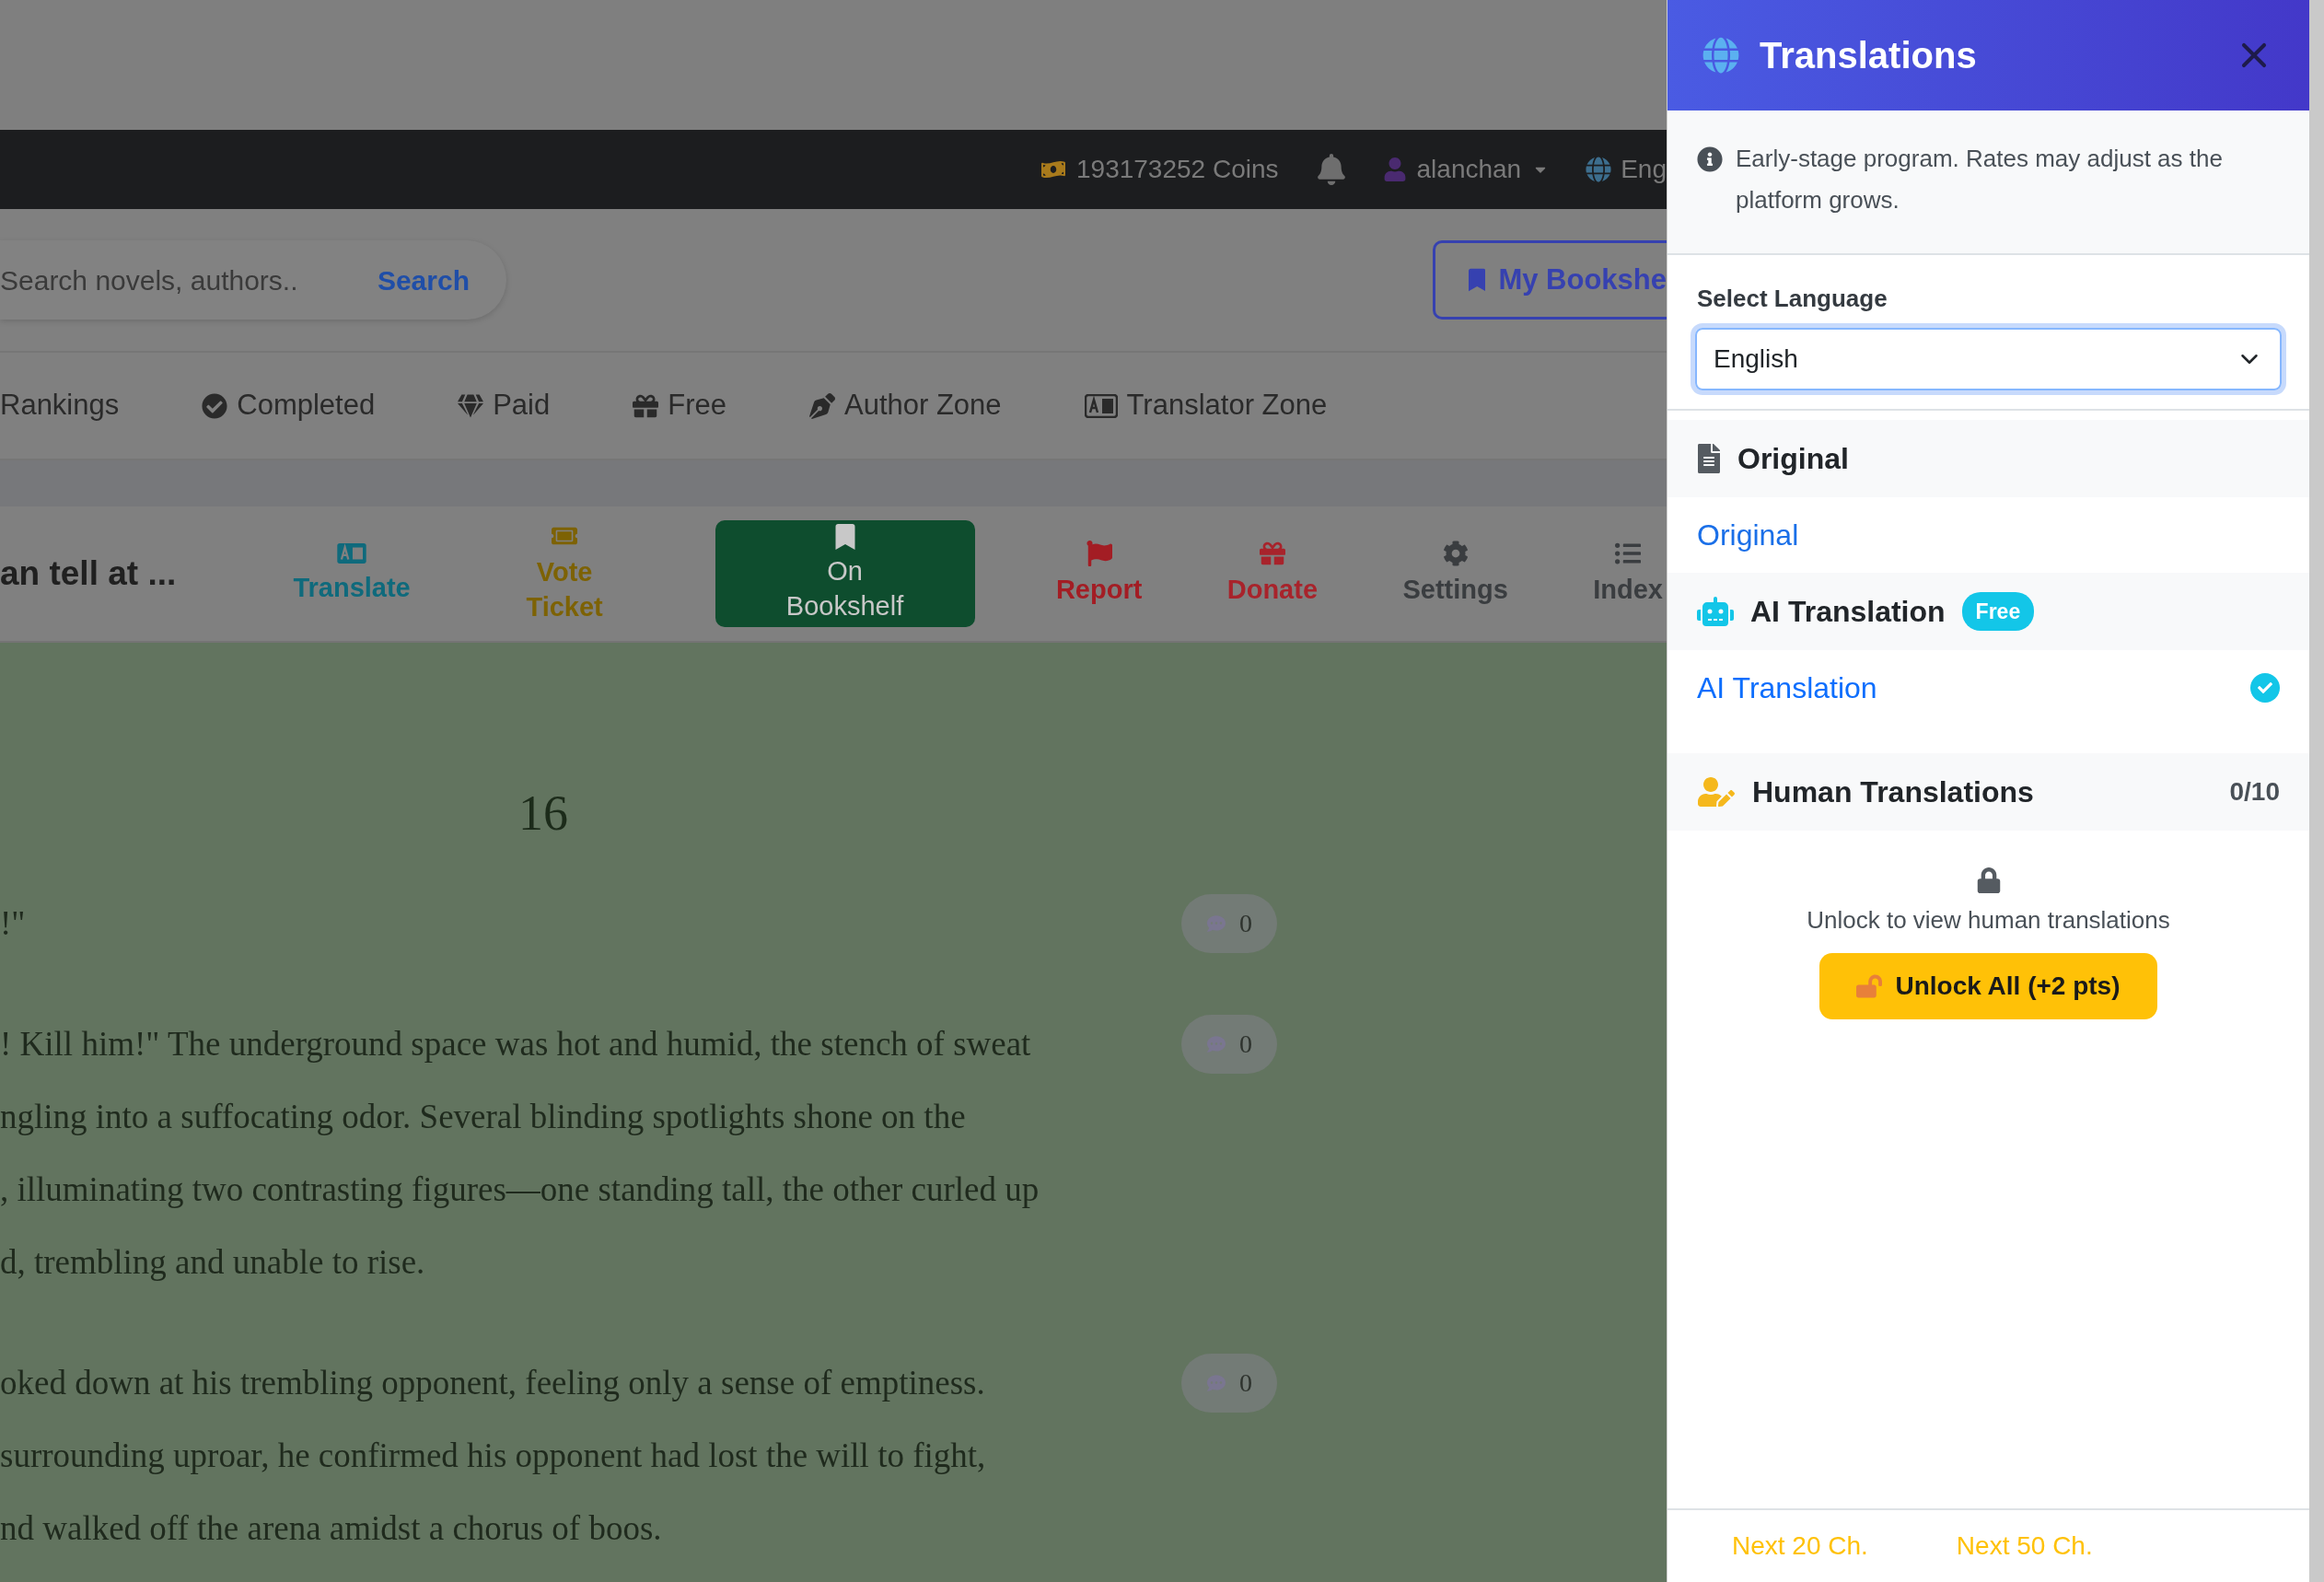  What do you see at coordinates (905, 405) in the screenshot?
I see `nav-link: Author Zone` at bounding box center [905, 405].